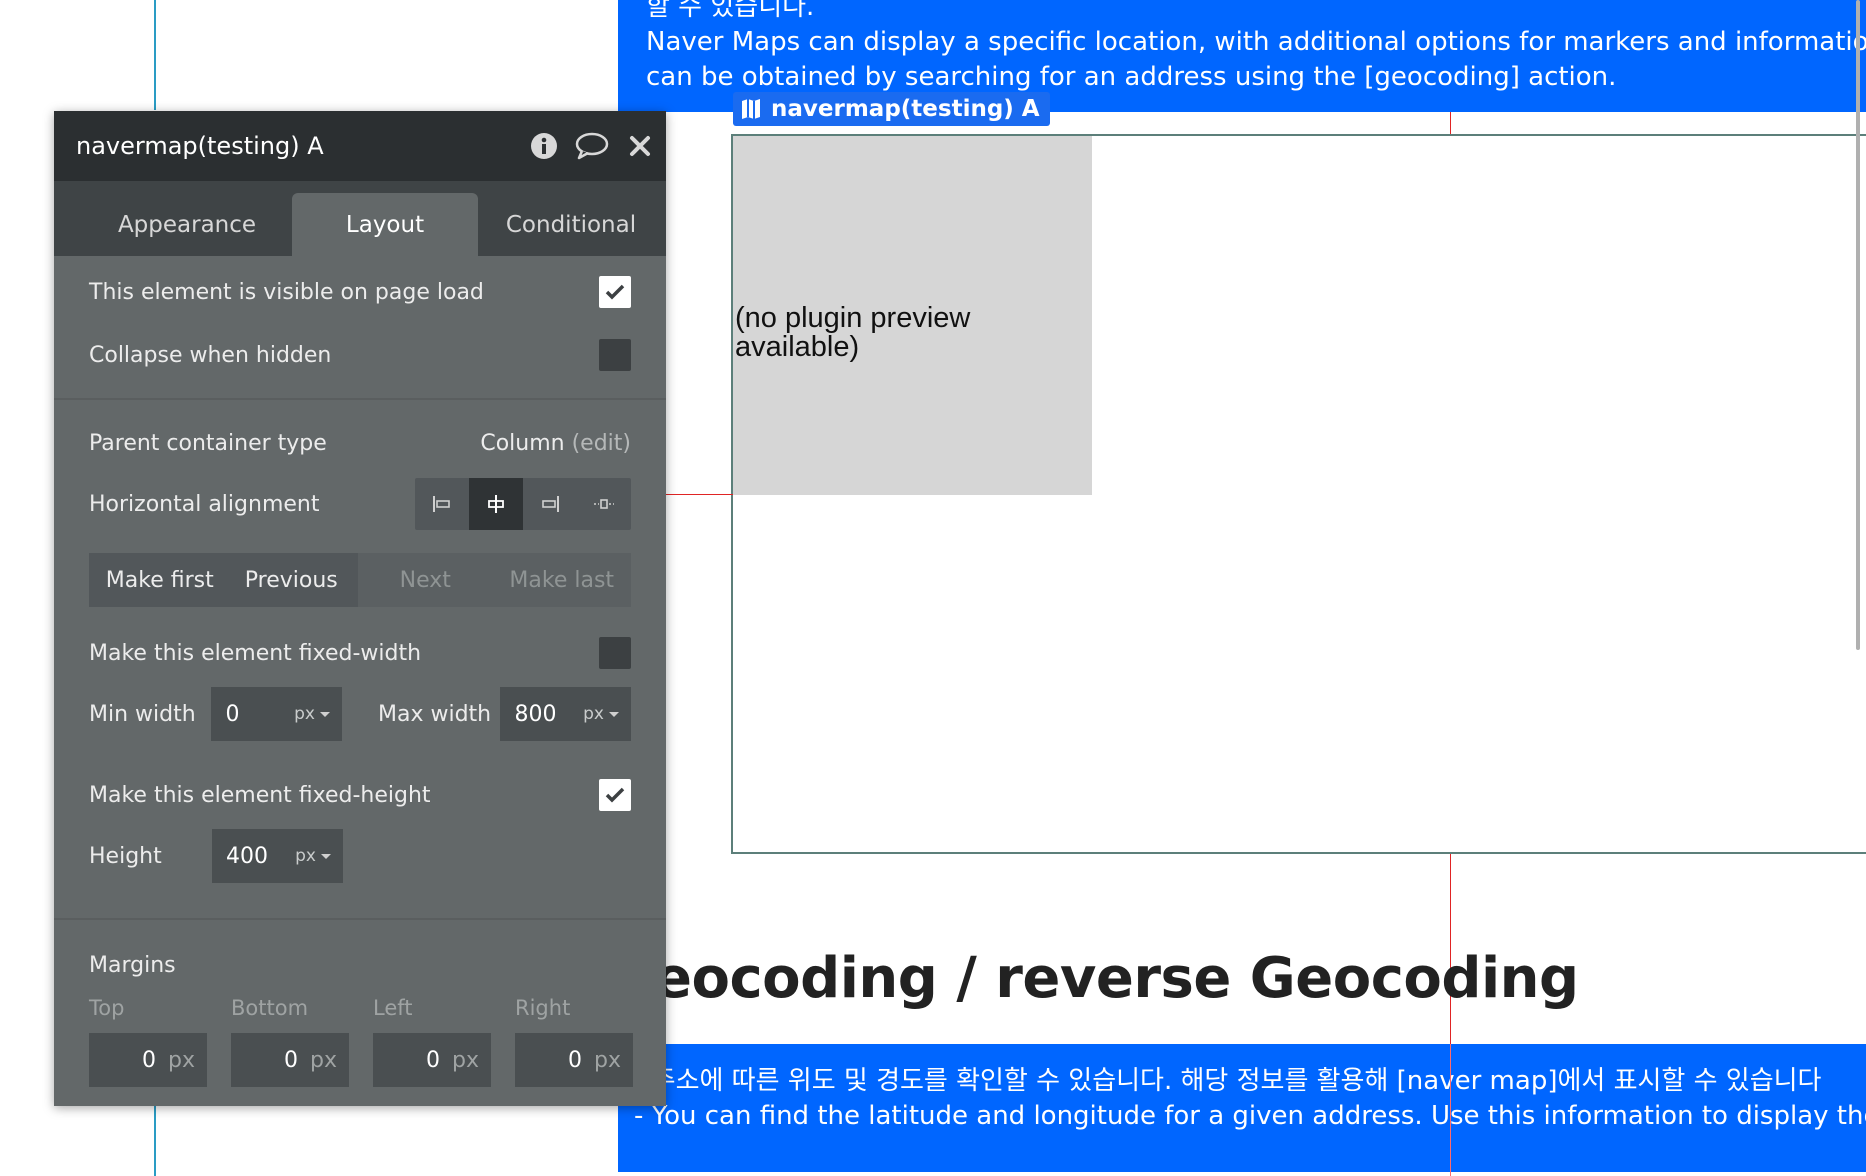  Describe the element at coordinates (200, 146) in the screenshot. I see `panel-title: navermap(testing) A` at that location.